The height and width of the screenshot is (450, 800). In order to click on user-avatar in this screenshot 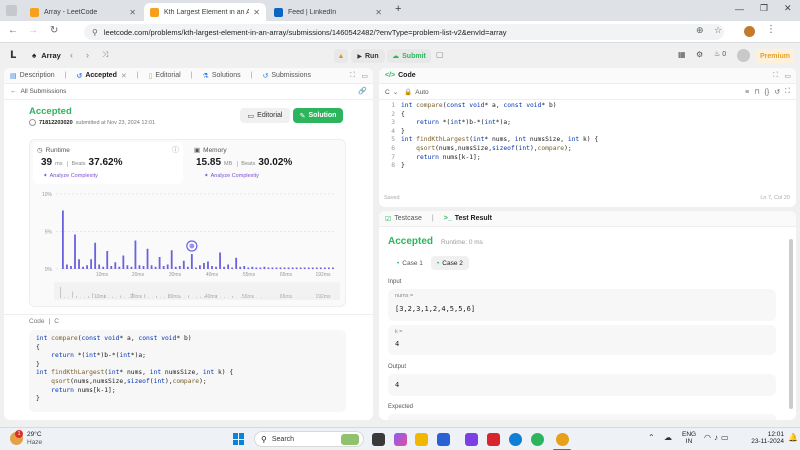, I will do `click(743, 55)`.